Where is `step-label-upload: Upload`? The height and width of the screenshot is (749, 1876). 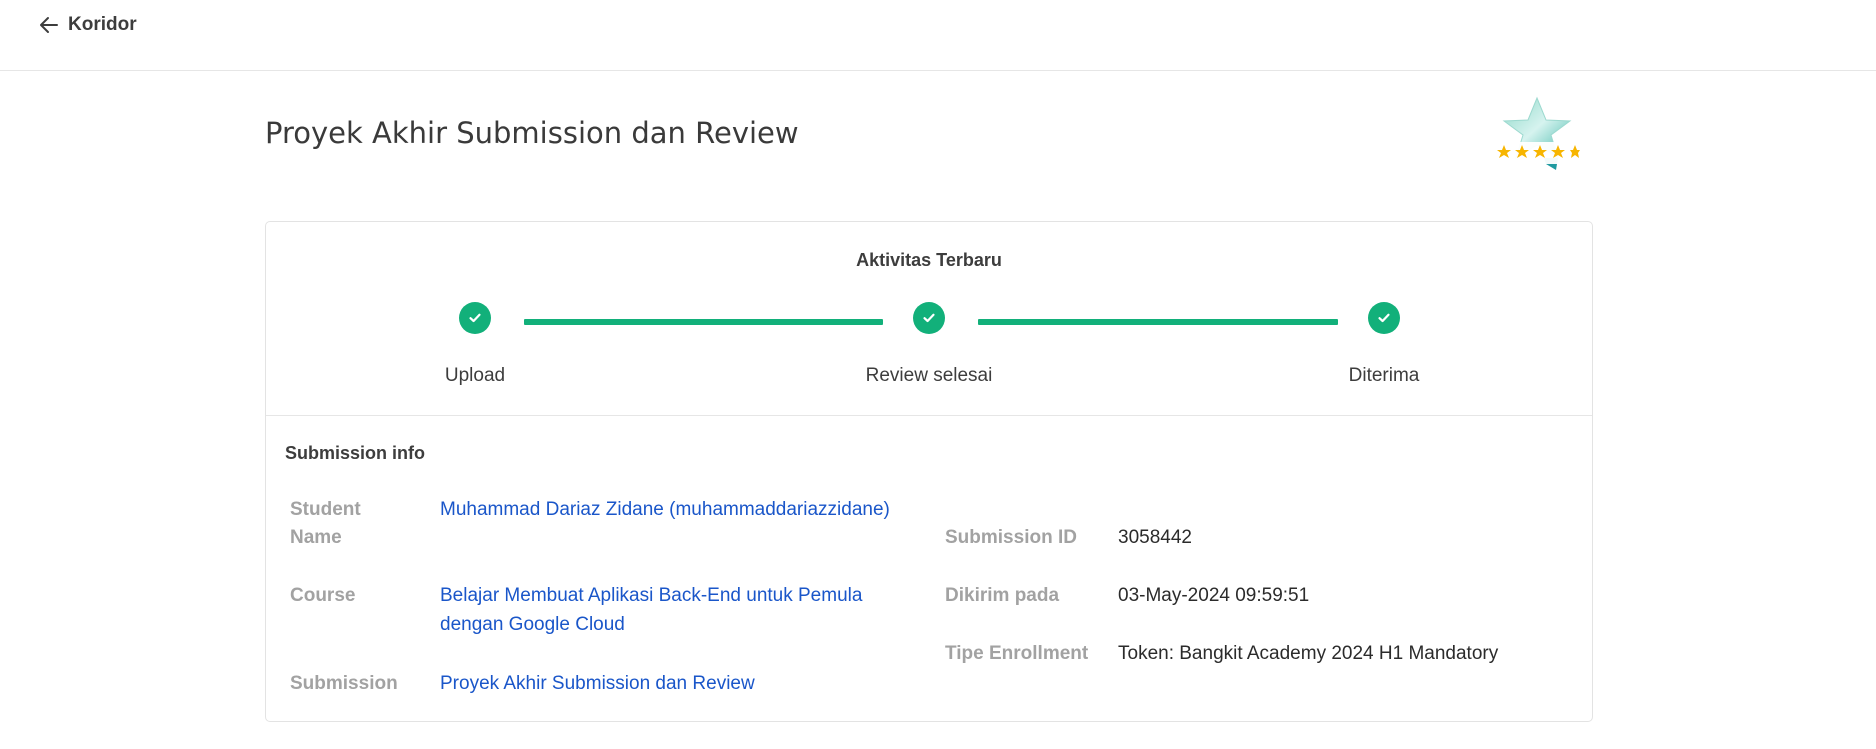 step-label-upload: Upload is located at coordinates (475, 375).